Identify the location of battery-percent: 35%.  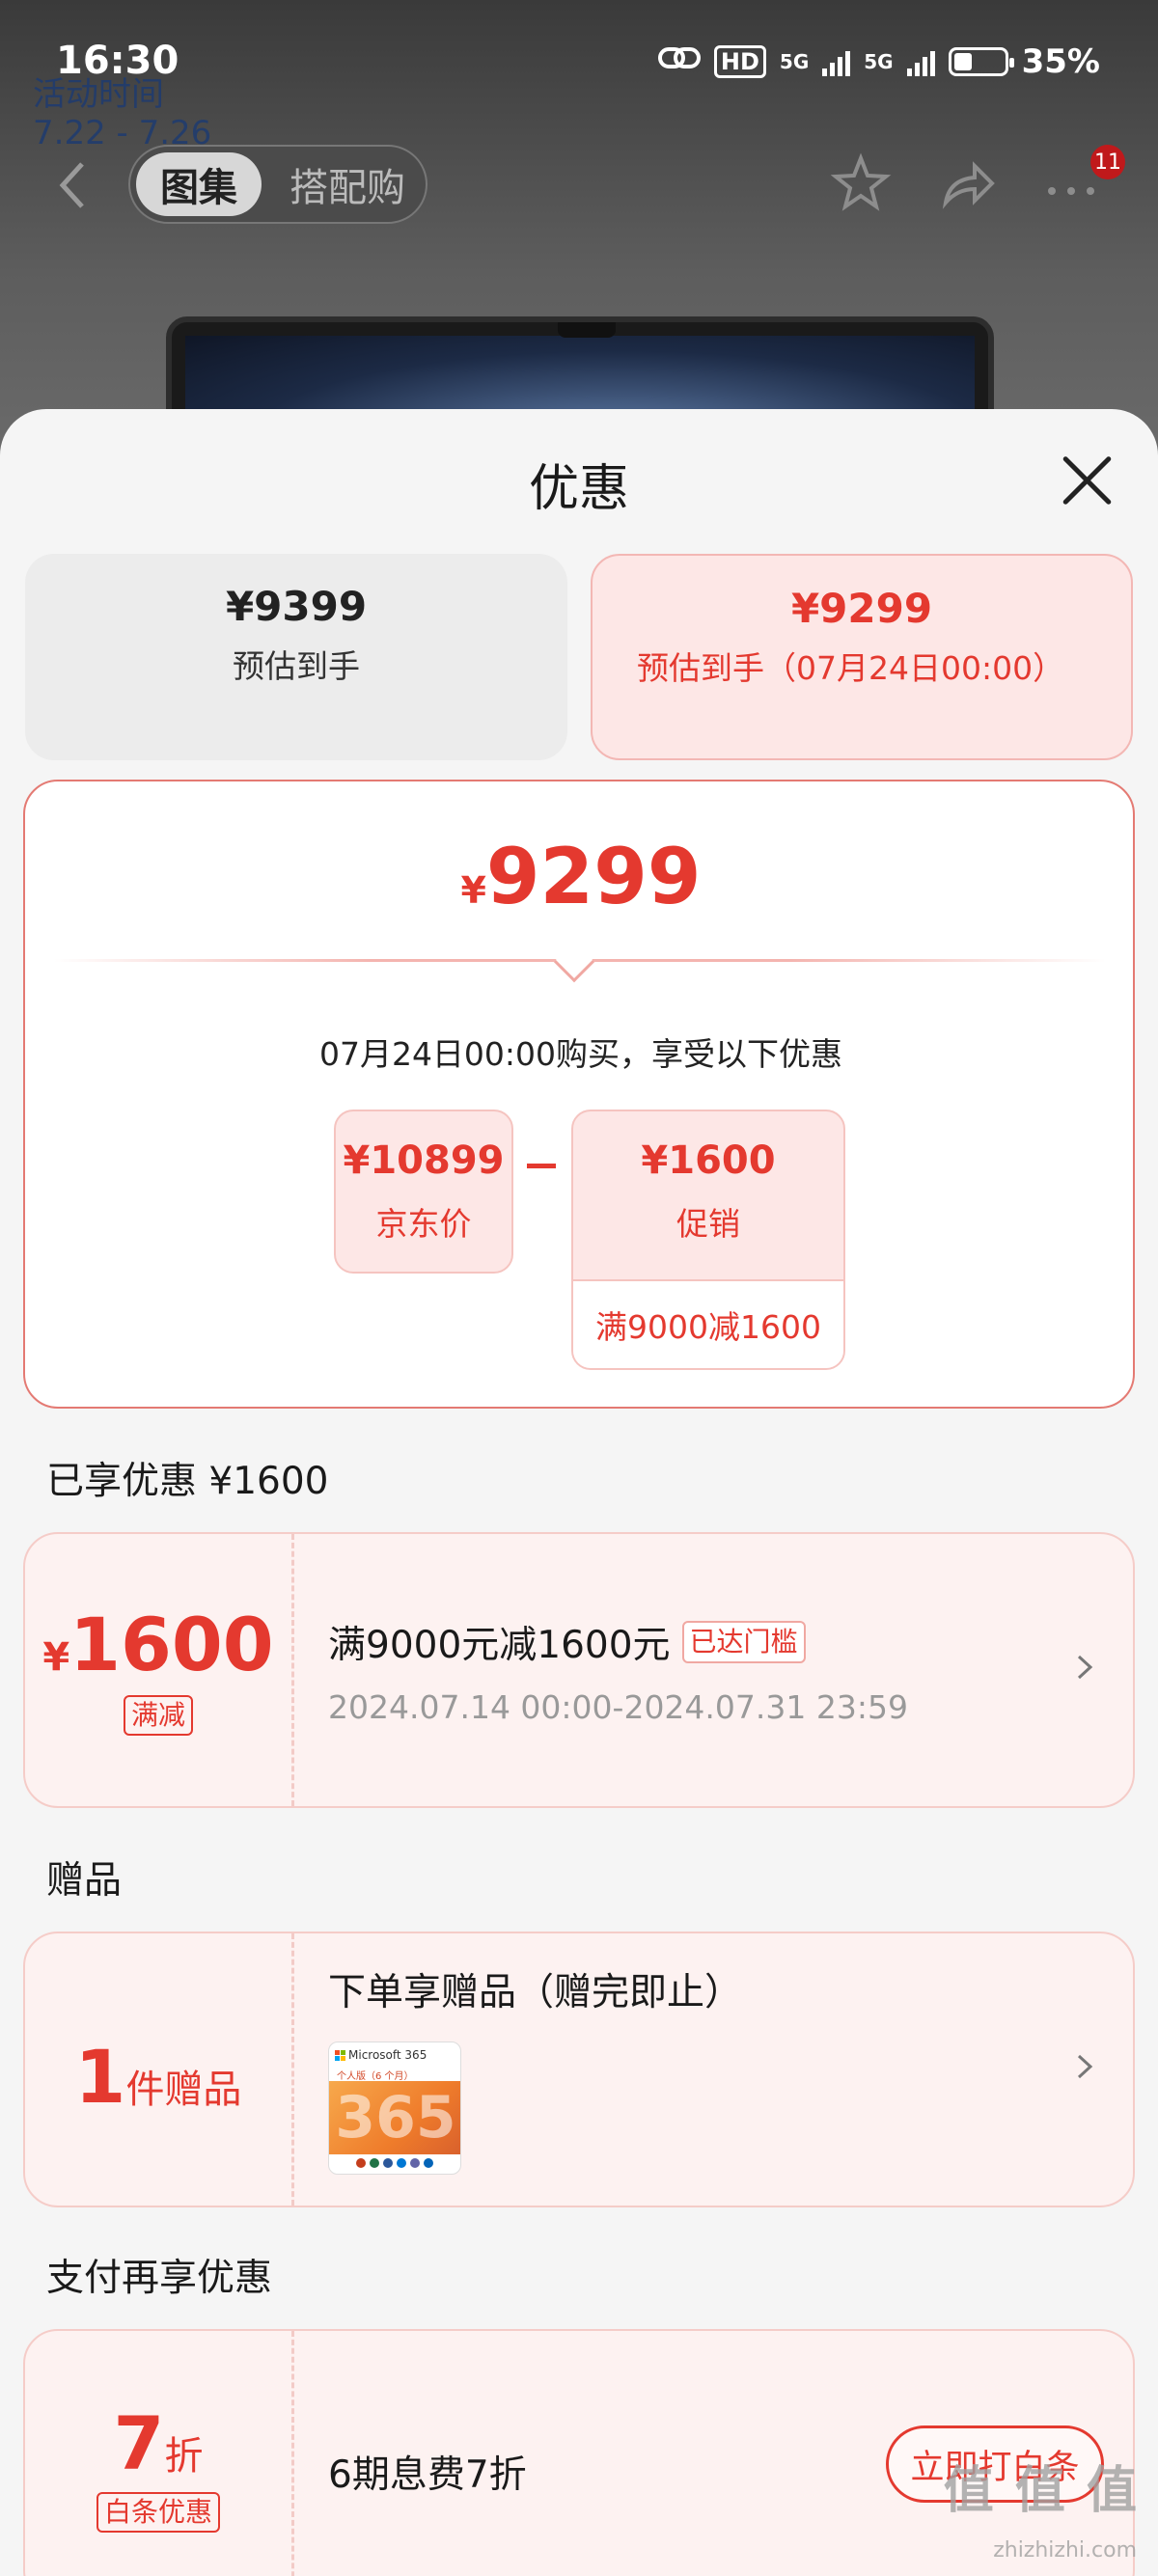
(1060, 61).